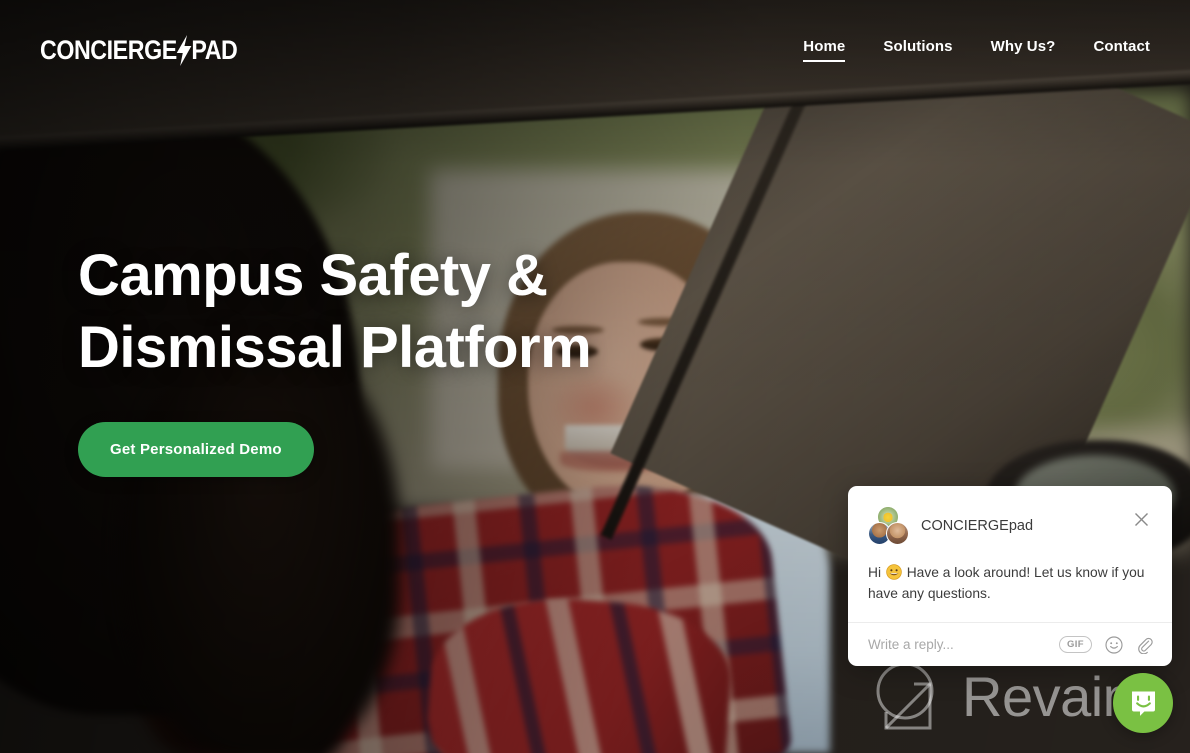 The image size is (1190, 753). What do you see at coordinates (214, 49) in the screenshot?
I see `logo-text-second: PAD` at bounding box center [214, 49].